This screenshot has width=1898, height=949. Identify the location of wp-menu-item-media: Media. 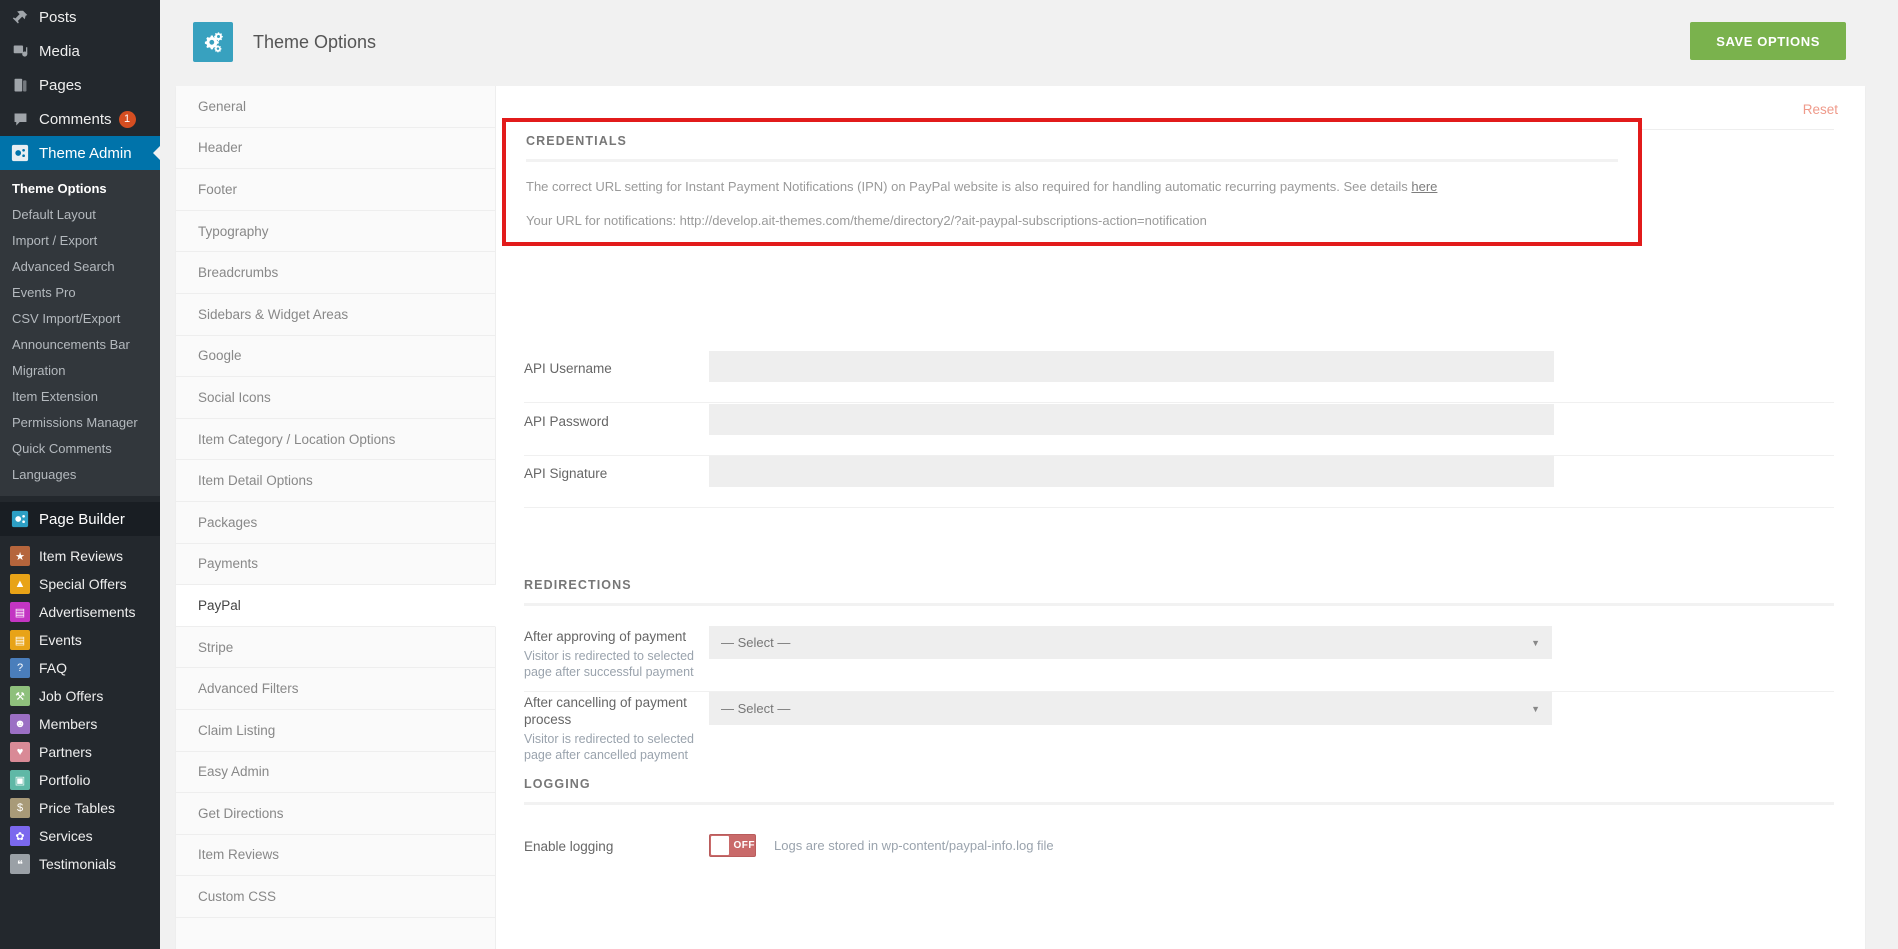
(80, 51).